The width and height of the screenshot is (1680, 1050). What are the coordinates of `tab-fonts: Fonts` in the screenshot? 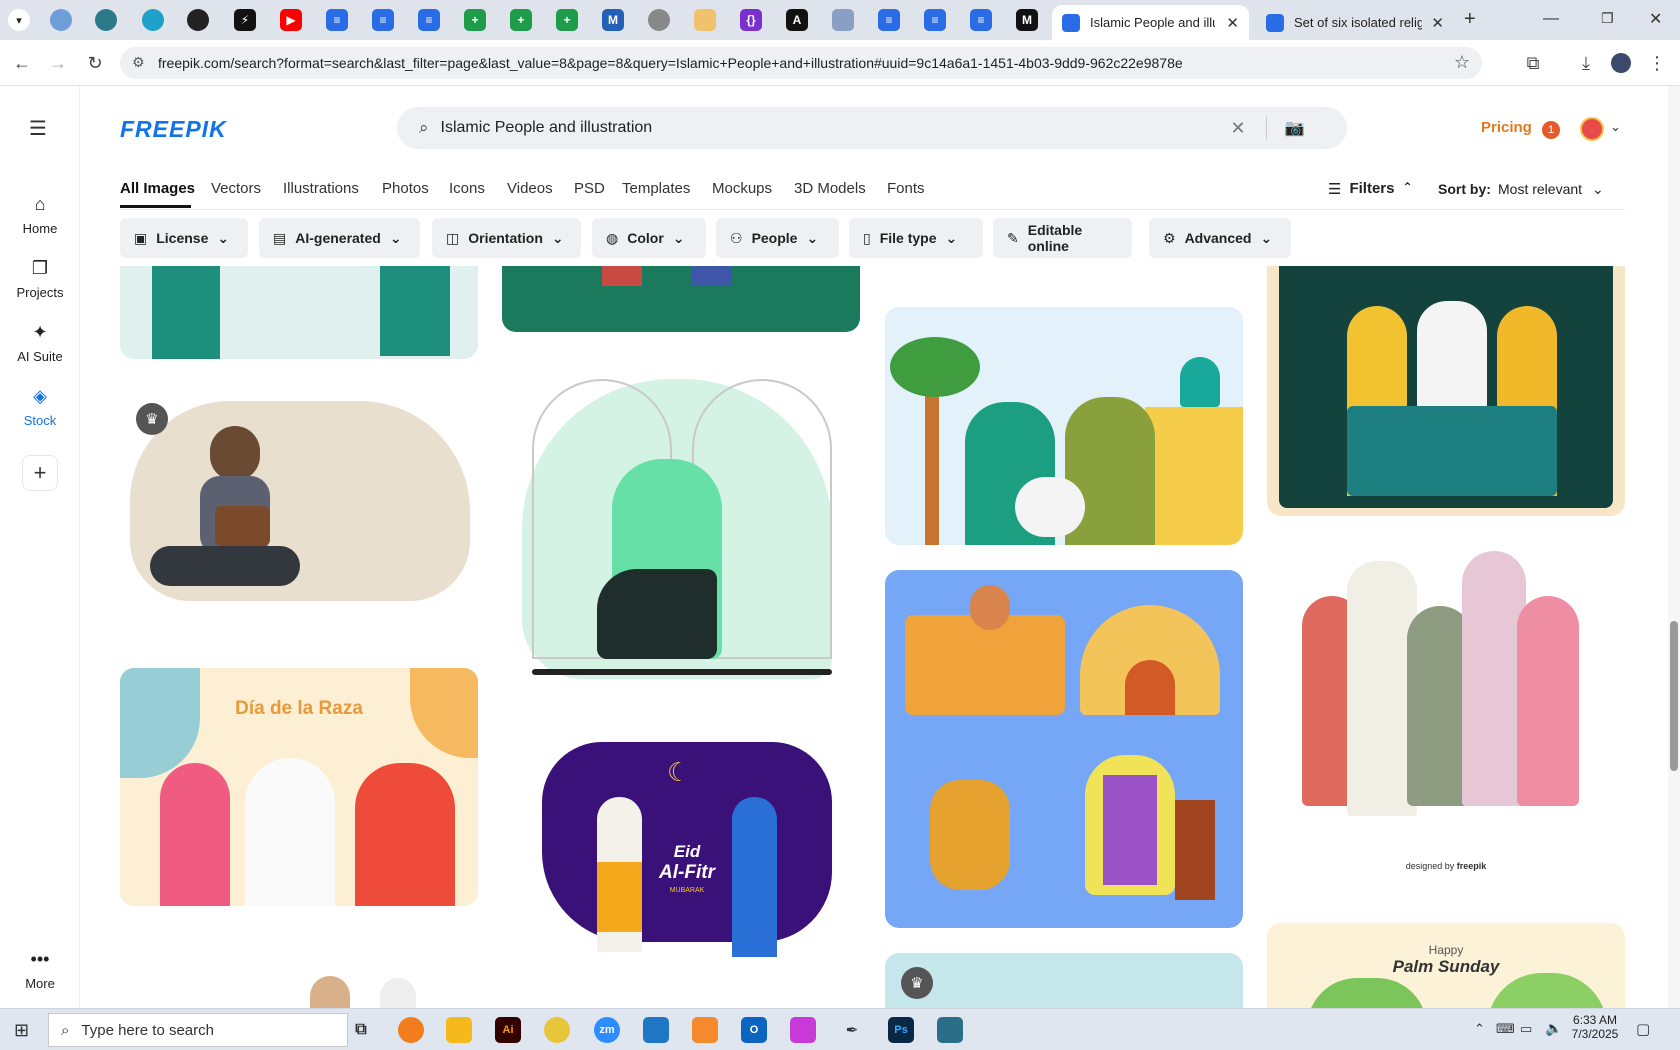 It's located at (906, 188).